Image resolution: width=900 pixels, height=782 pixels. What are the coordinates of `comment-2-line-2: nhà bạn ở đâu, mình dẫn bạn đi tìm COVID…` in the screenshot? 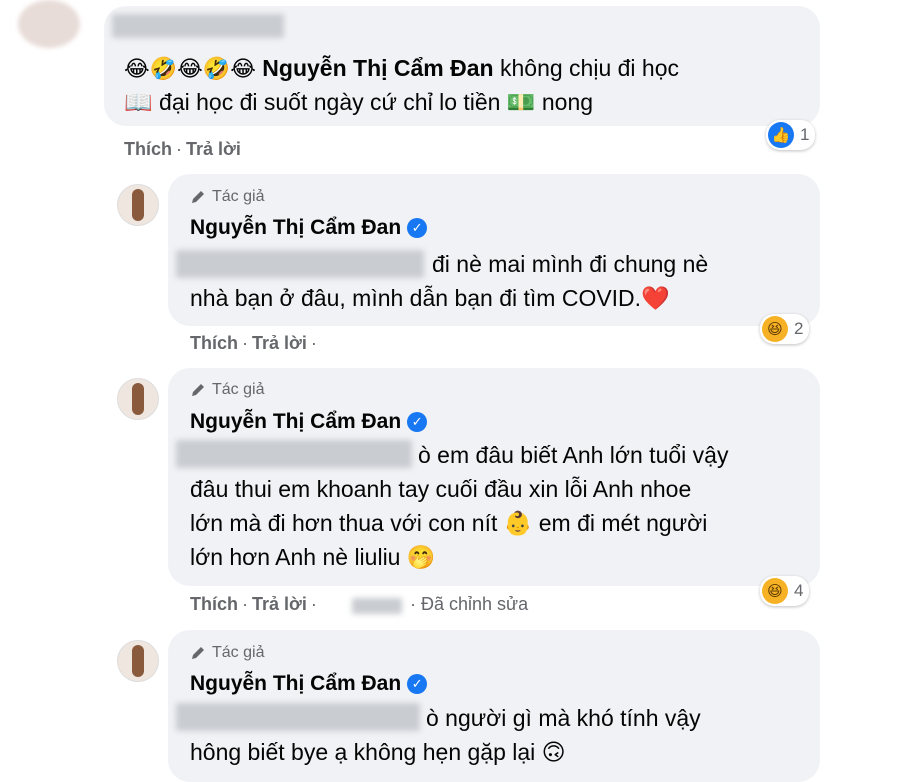 It's located at (430, 298).